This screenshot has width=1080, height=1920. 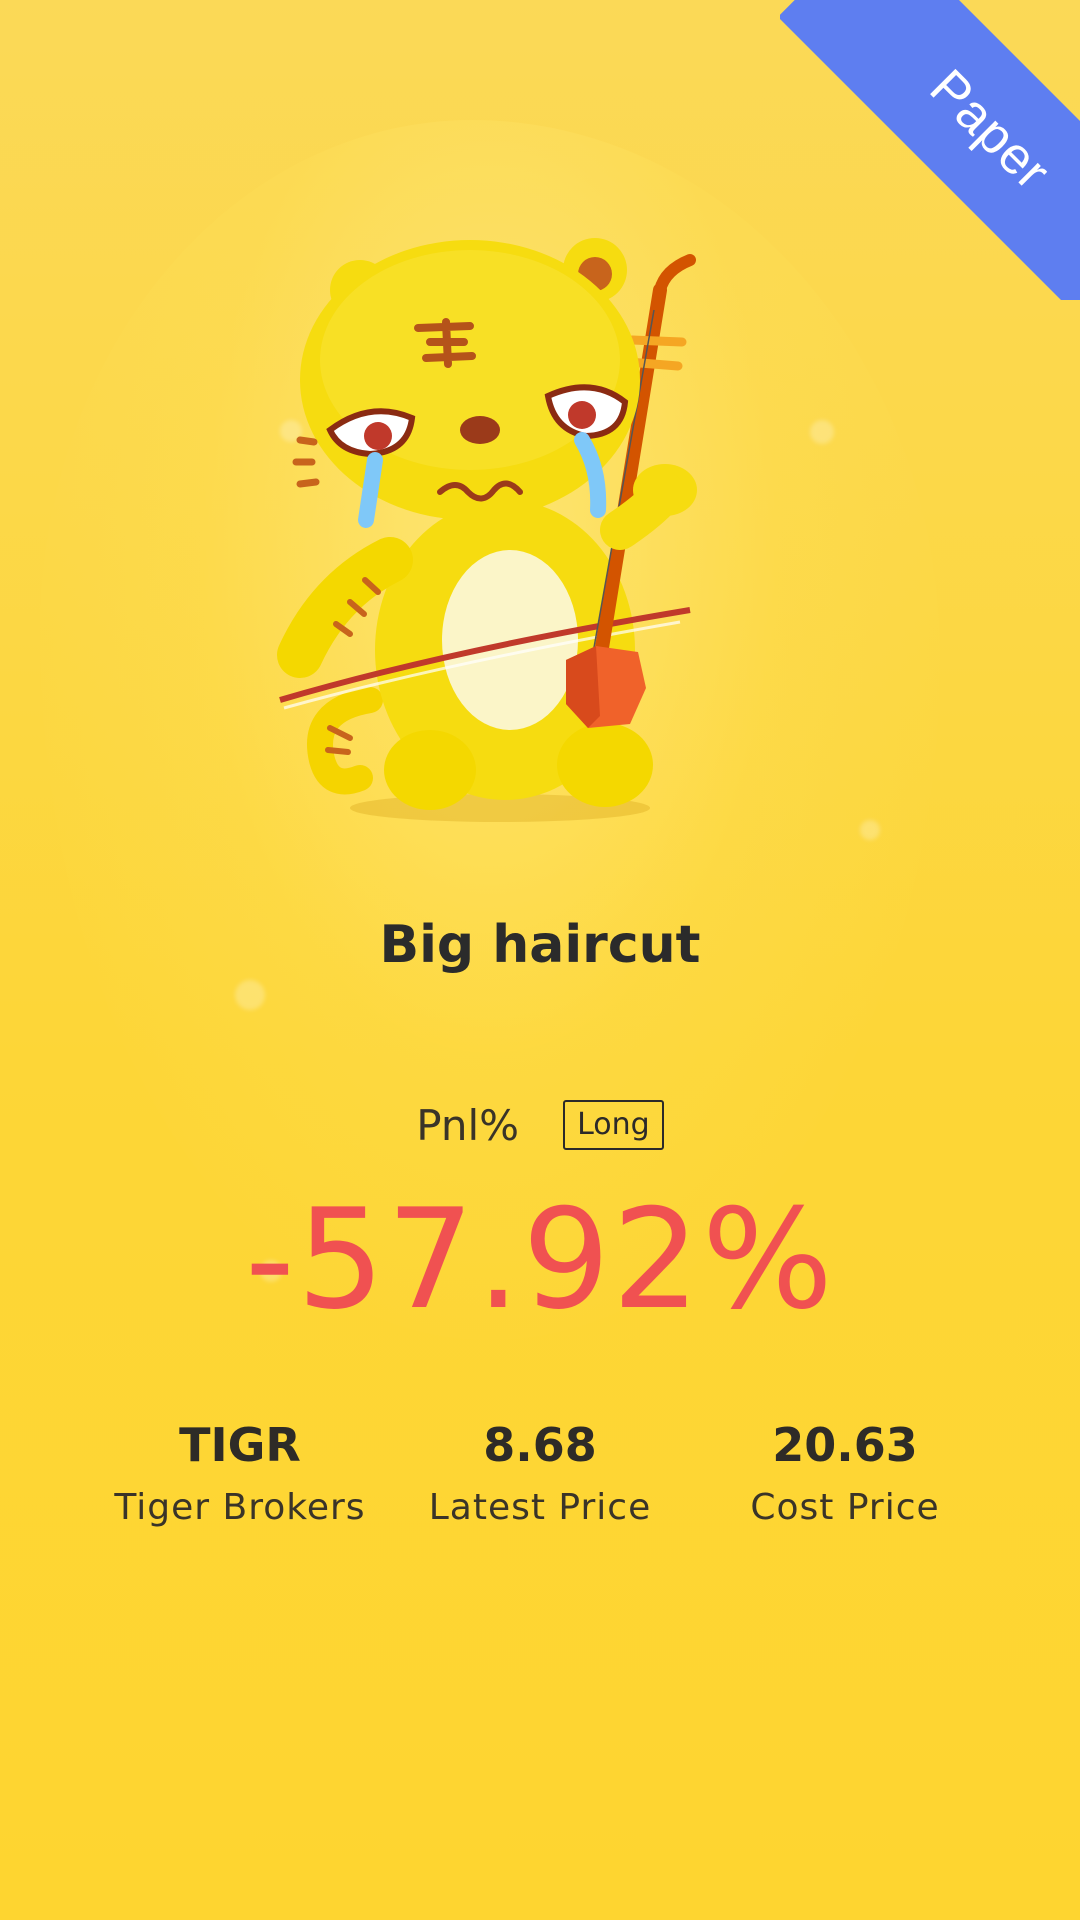 What do you see at coordinates (540, 1125) in the screenshot?
I see `pnl-header: Pnl% Long` at bounding box center [540, 1125].